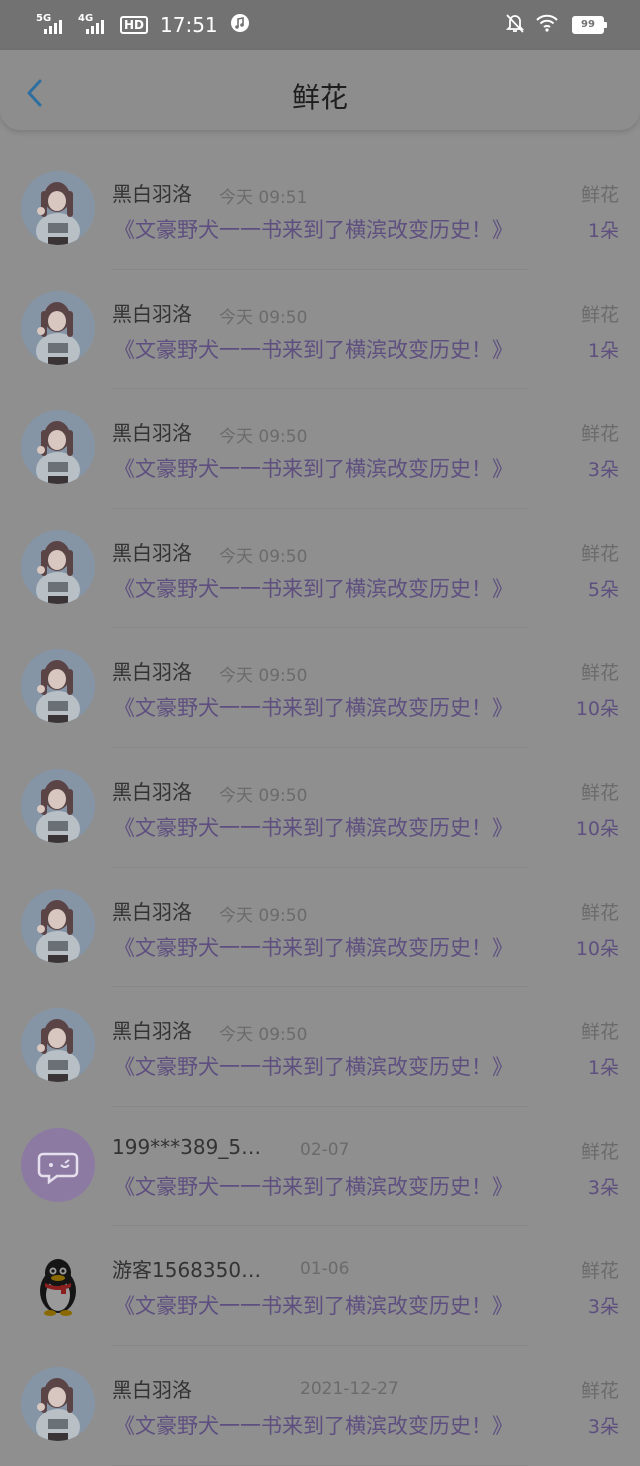 This screenshot has width=640, height=1466. What do you see at coordinates (263, 198) in the screenshot?
I see `send-time: 今天 09:51` at bounding box center [263, 198].